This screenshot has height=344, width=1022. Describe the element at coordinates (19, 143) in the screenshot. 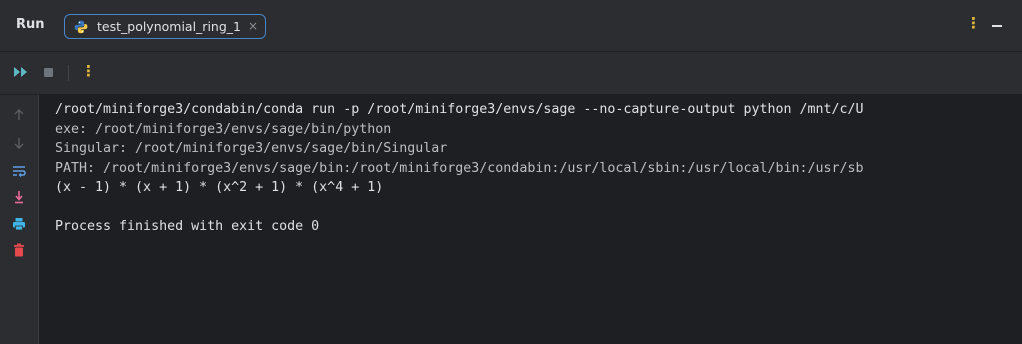

I see `down-arrow-icon` at that location.